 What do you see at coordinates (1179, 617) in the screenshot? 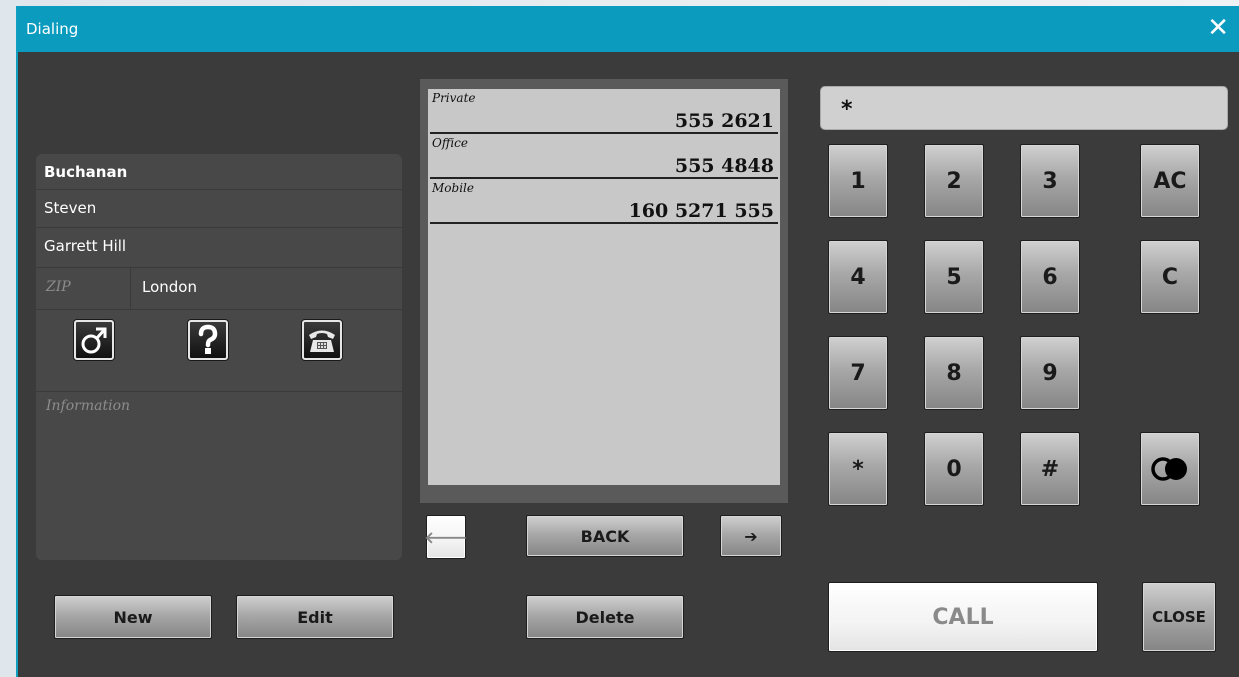
I see `close-button: CLOSE` at bounding box center [1179, 617].